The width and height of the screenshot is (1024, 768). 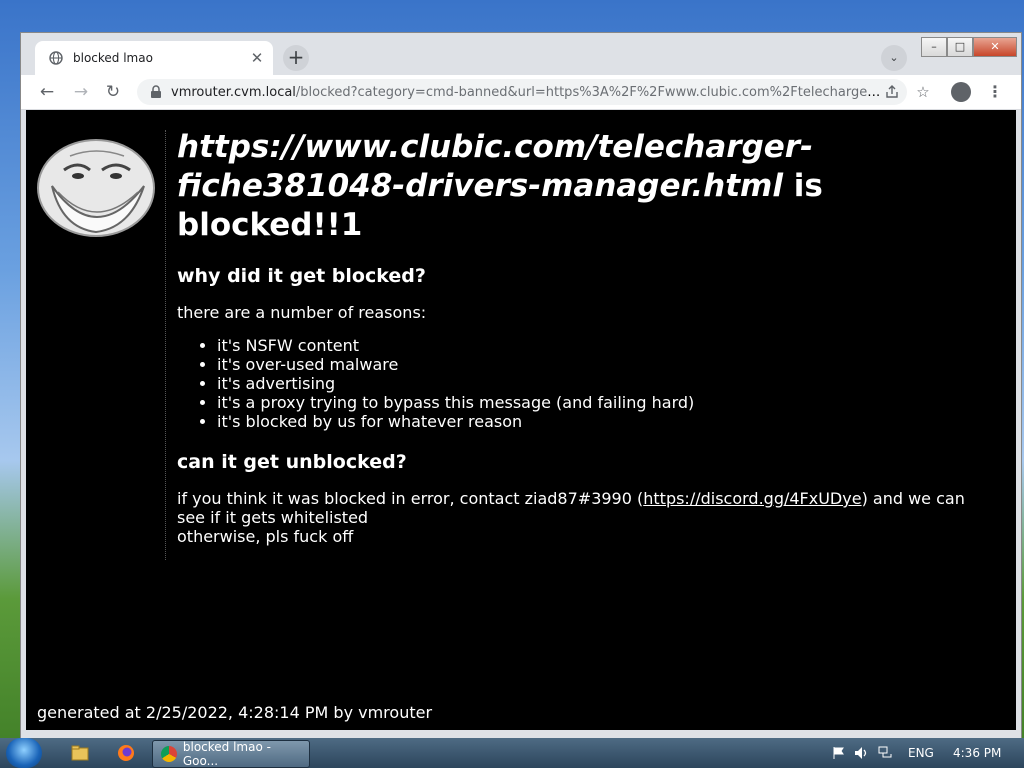 What do you see at coordinates (607, 383) in the screenshot?
I see `list-item: it's advertising` at bounding box center [607, 383].